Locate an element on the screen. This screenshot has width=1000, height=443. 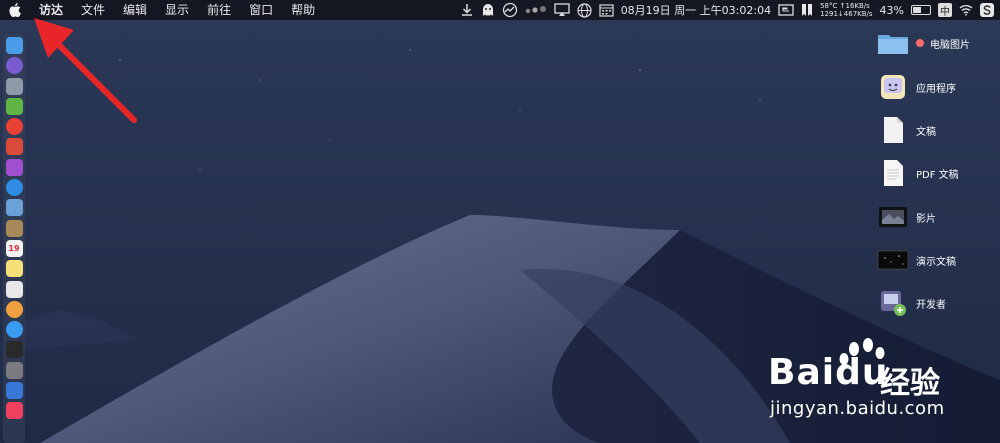
stack-movies: 影片 is located at coordinates (906, 217).